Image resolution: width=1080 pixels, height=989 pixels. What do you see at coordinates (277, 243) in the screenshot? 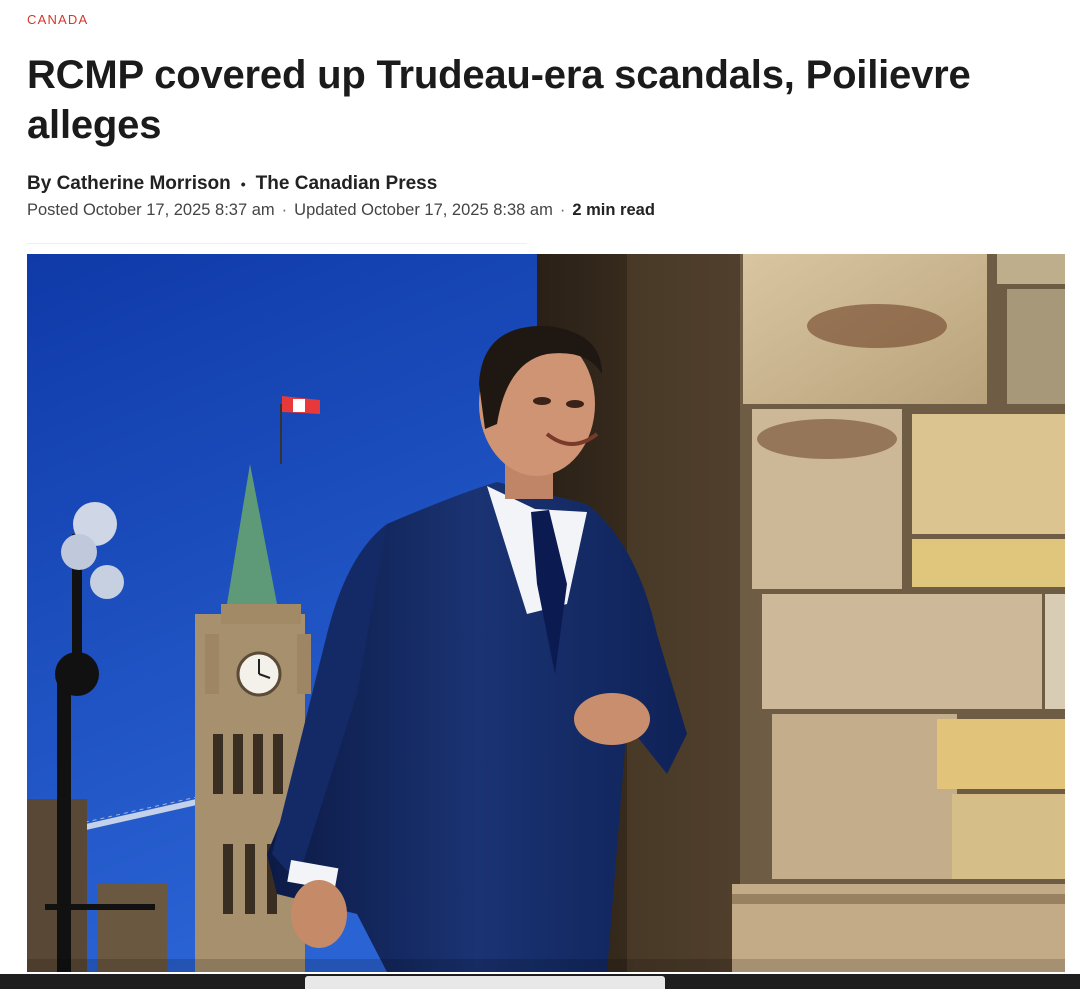
I see `divider` at bounding box center [277, 243].